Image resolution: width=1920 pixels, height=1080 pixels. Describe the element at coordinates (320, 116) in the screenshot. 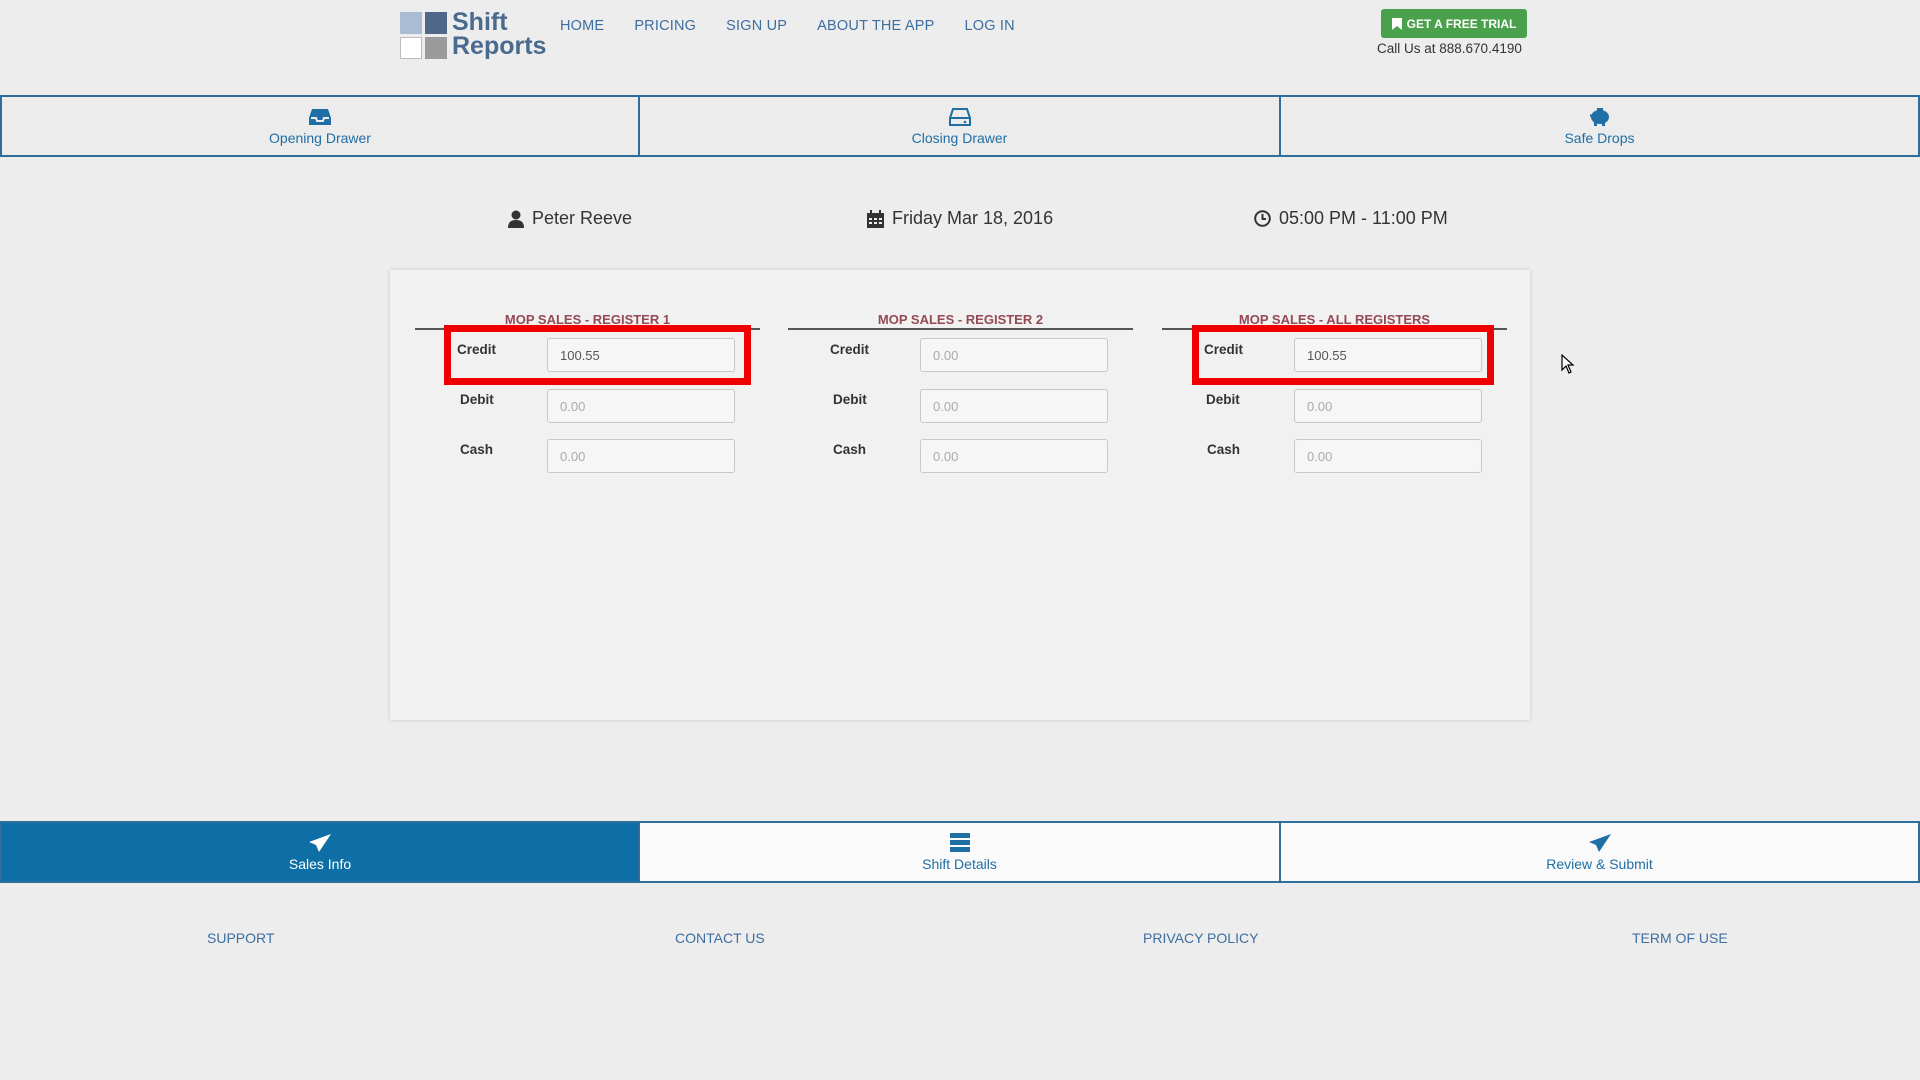

I see `inbox-icon` at that location.